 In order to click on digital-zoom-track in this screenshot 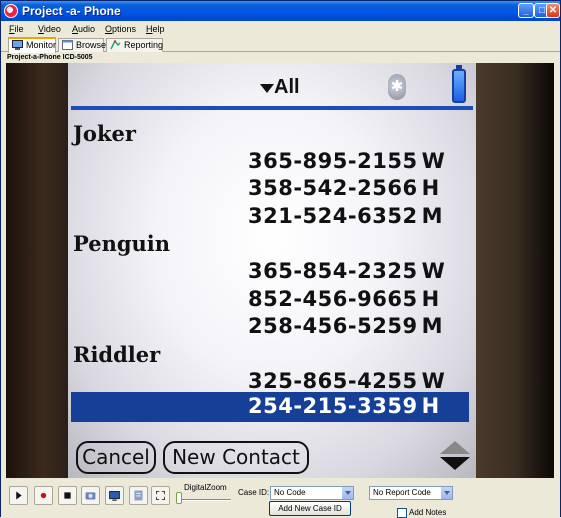, I will do `click(205, 500)`.